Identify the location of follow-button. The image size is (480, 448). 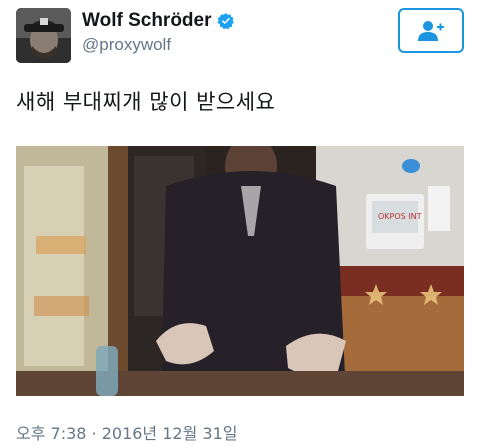
(431, 30).